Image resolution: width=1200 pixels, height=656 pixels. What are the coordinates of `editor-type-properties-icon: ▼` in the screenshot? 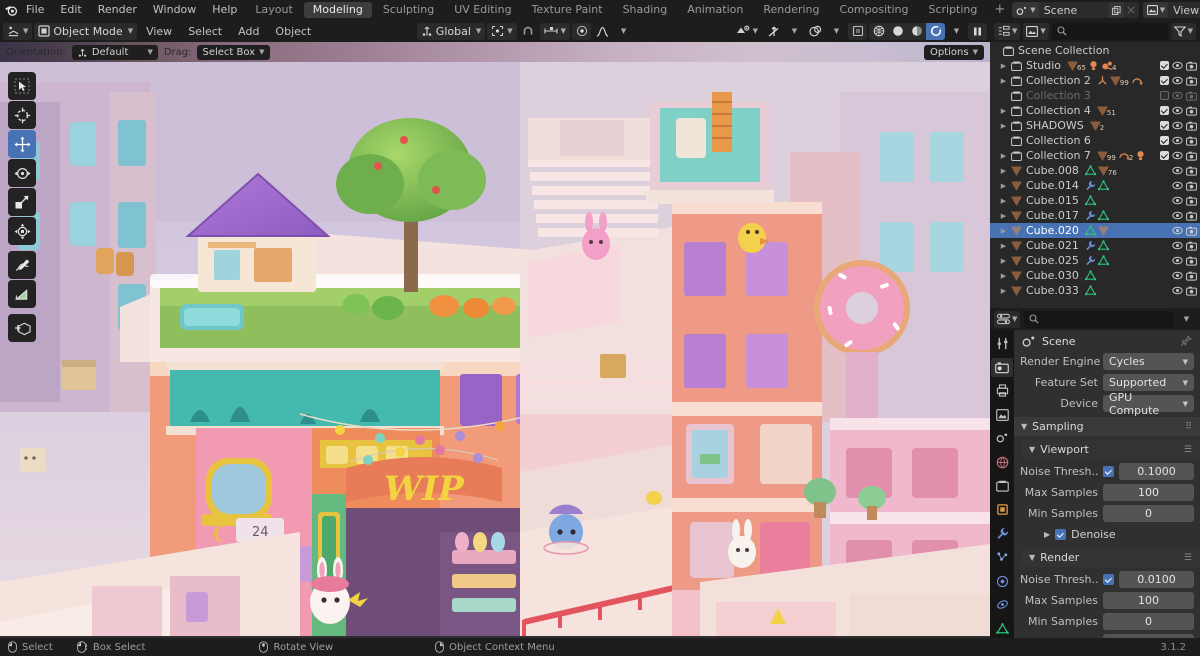 It's located at (1007, 319).